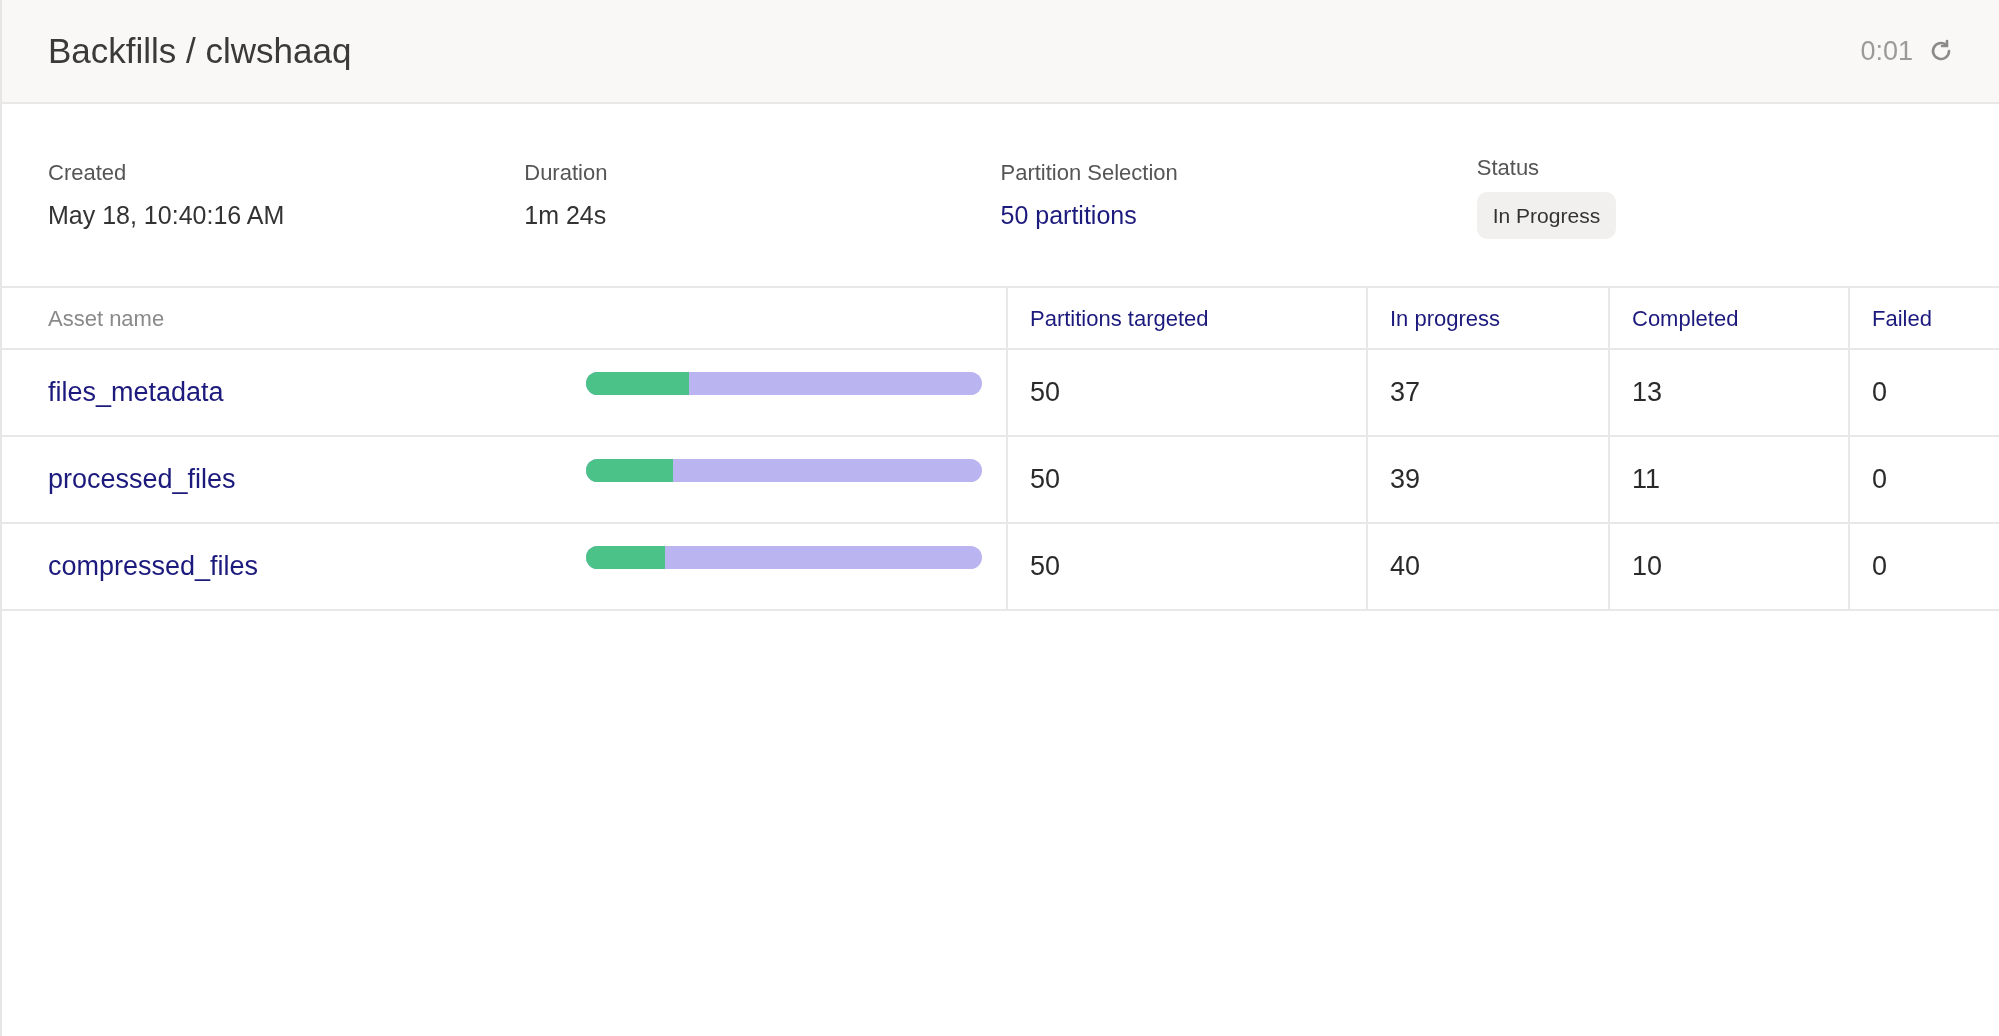 The image size is (1999, 1036). I want to click on status-tag: In Progress, so click(1546, 215).